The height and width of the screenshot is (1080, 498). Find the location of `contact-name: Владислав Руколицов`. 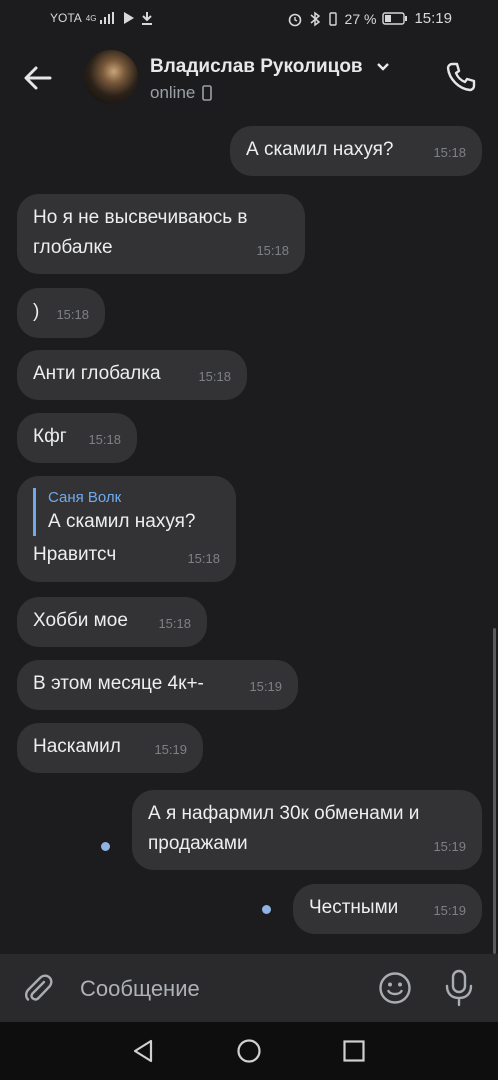

contact-name: Владислав Руколицов is located at coordinates (256, 66).